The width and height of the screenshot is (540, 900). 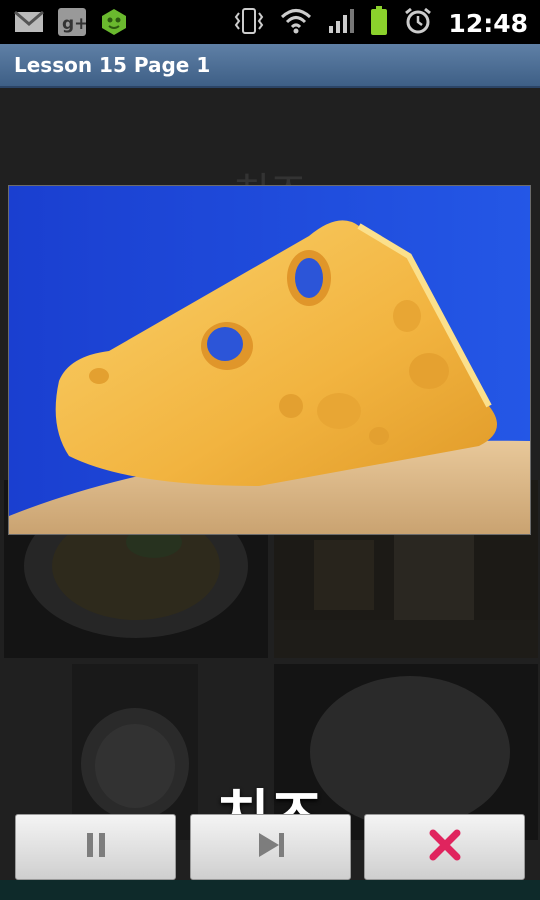 I want to click on wifi-icon, so click(x=296, y=23).